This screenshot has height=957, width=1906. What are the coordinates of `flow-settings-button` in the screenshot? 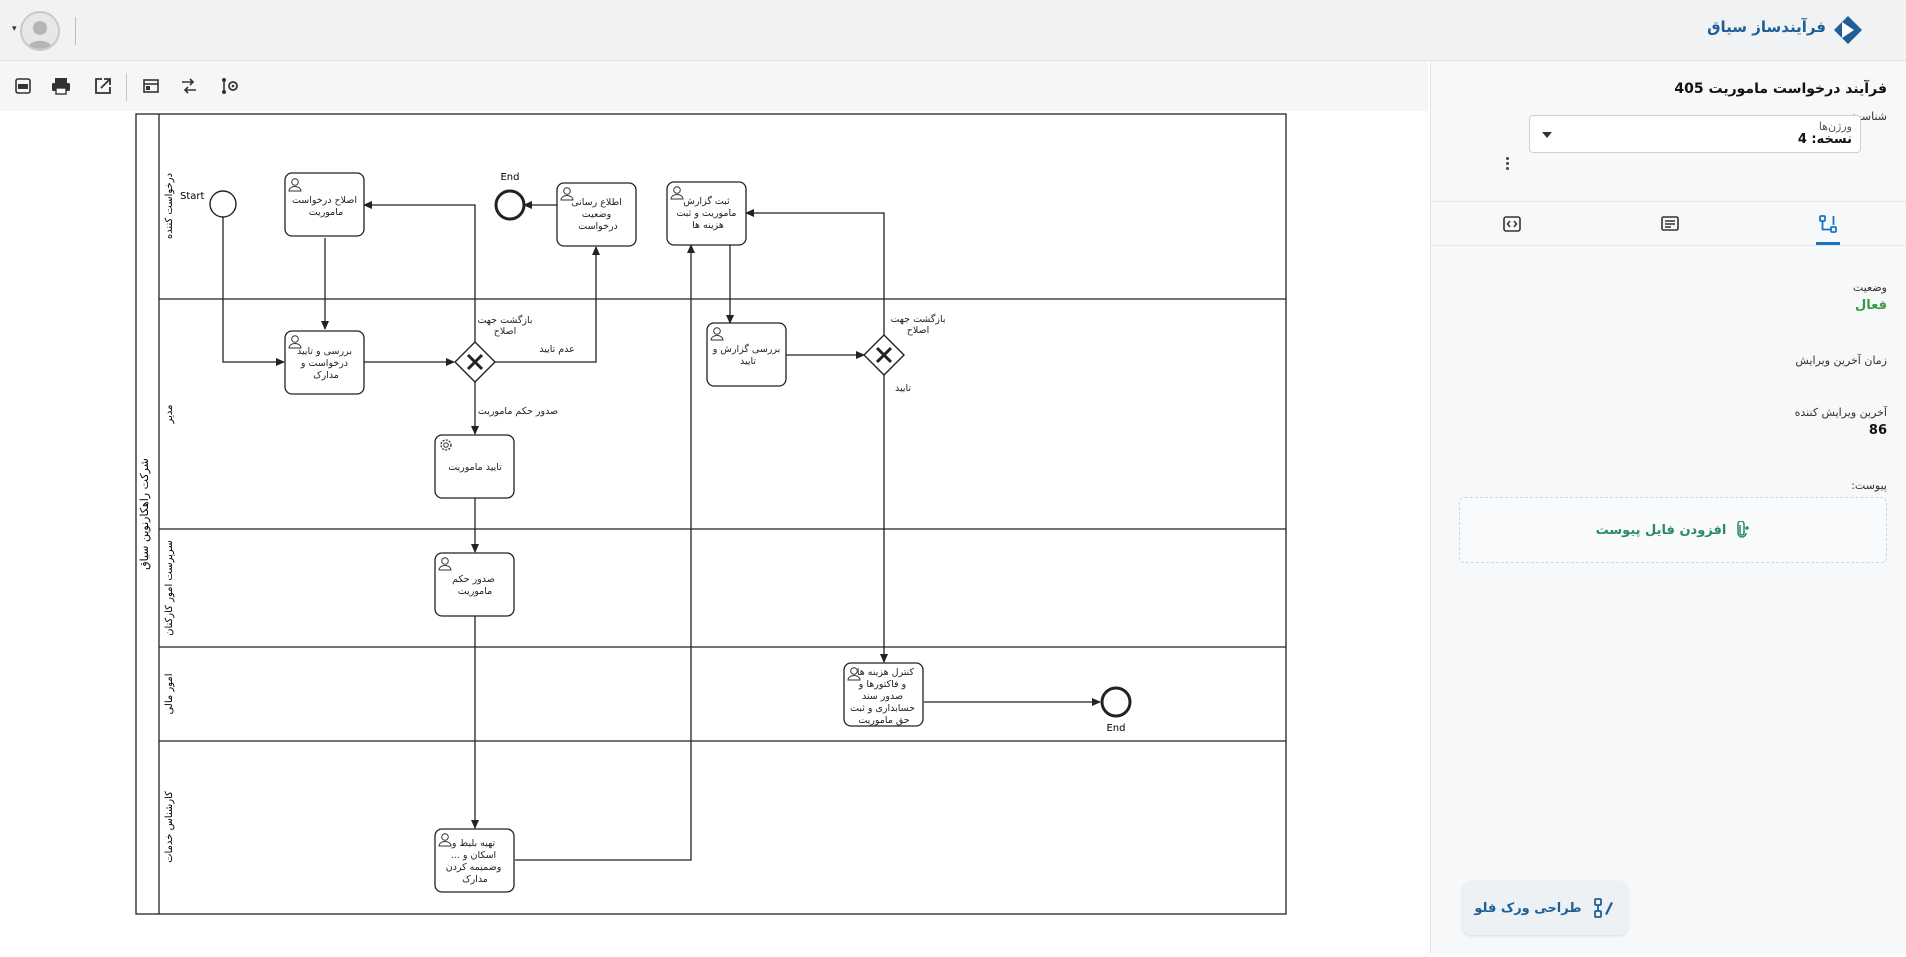 It's located at (229, 86).